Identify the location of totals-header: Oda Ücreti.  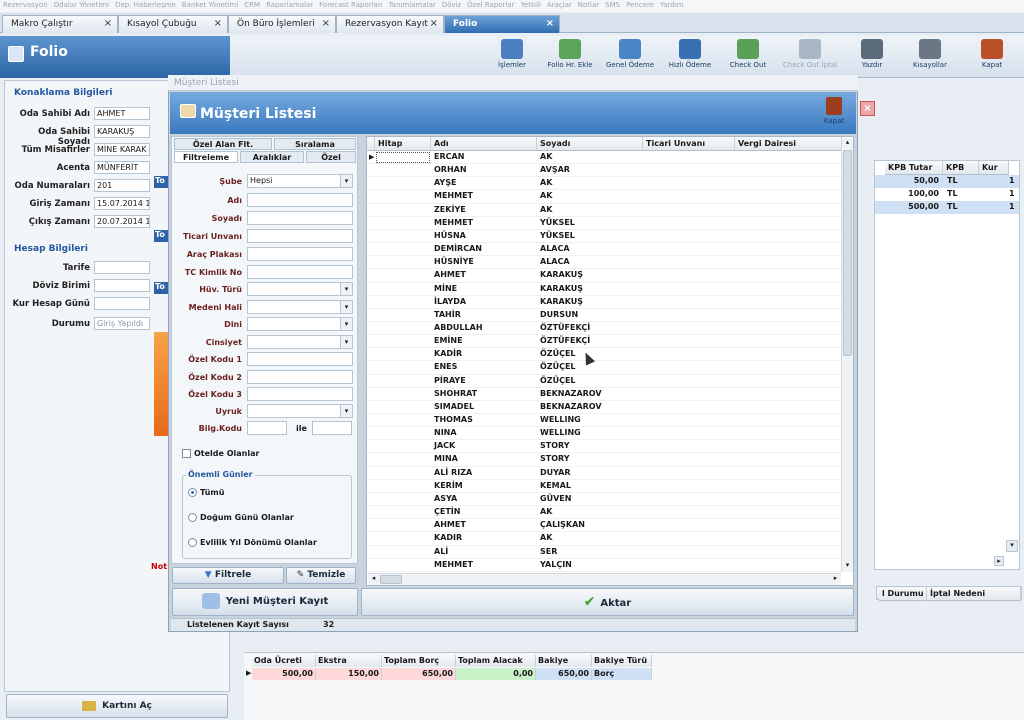
(284, 661).